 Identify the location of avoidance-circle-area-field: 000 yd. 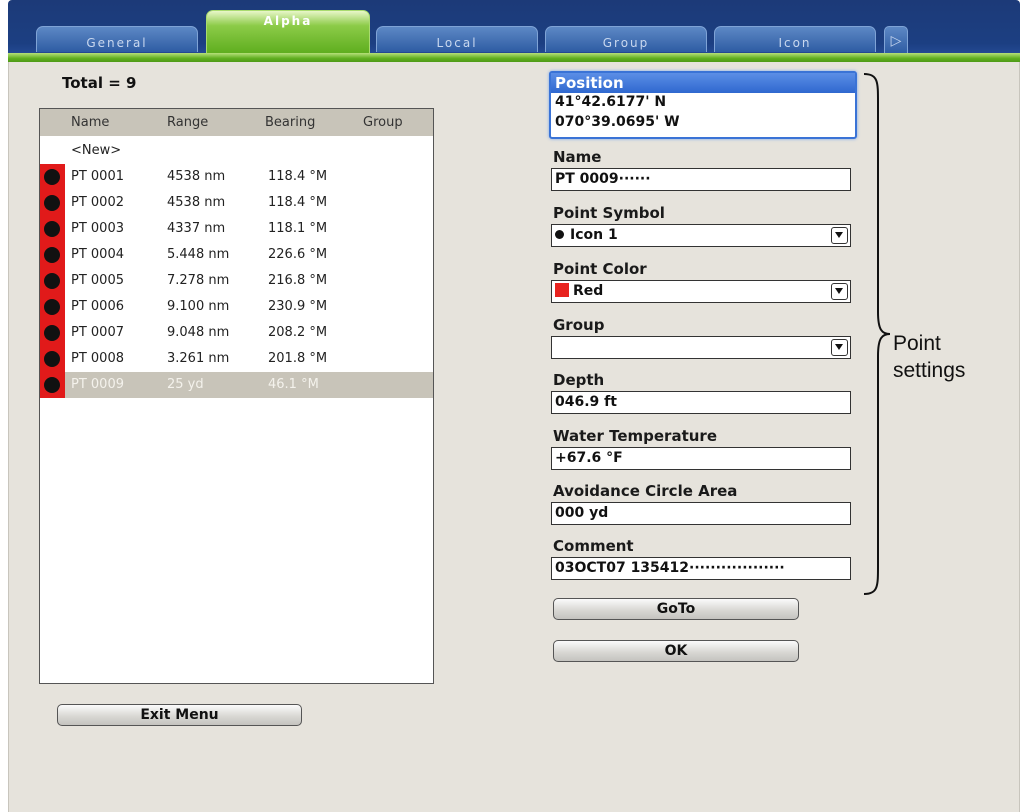
(701, 513).